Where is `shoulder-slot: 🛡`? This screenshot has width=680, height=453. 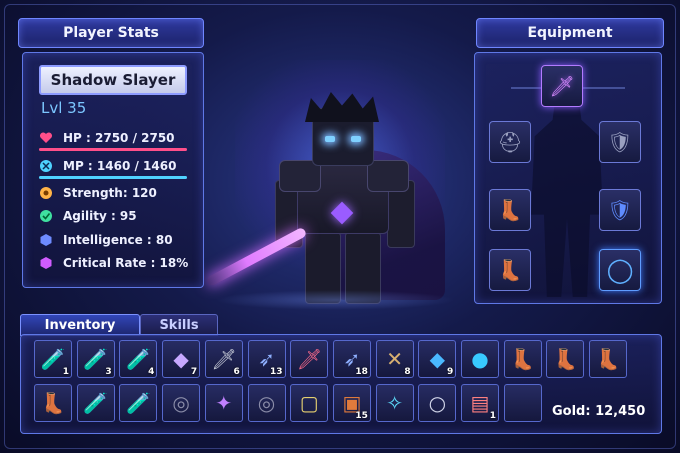
shoulder-slot: 🛡 is located at coordinates (620, 142).